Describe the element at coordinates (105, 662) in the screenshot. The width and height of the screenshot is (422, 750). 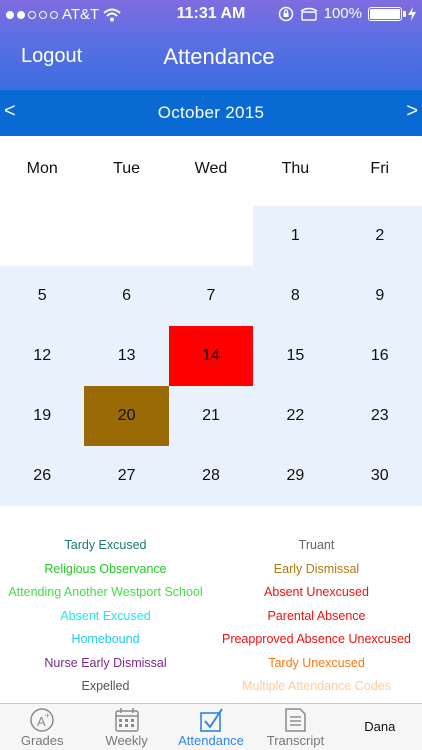
I see `legend-item: Nurse Early Dismissal` at that location.